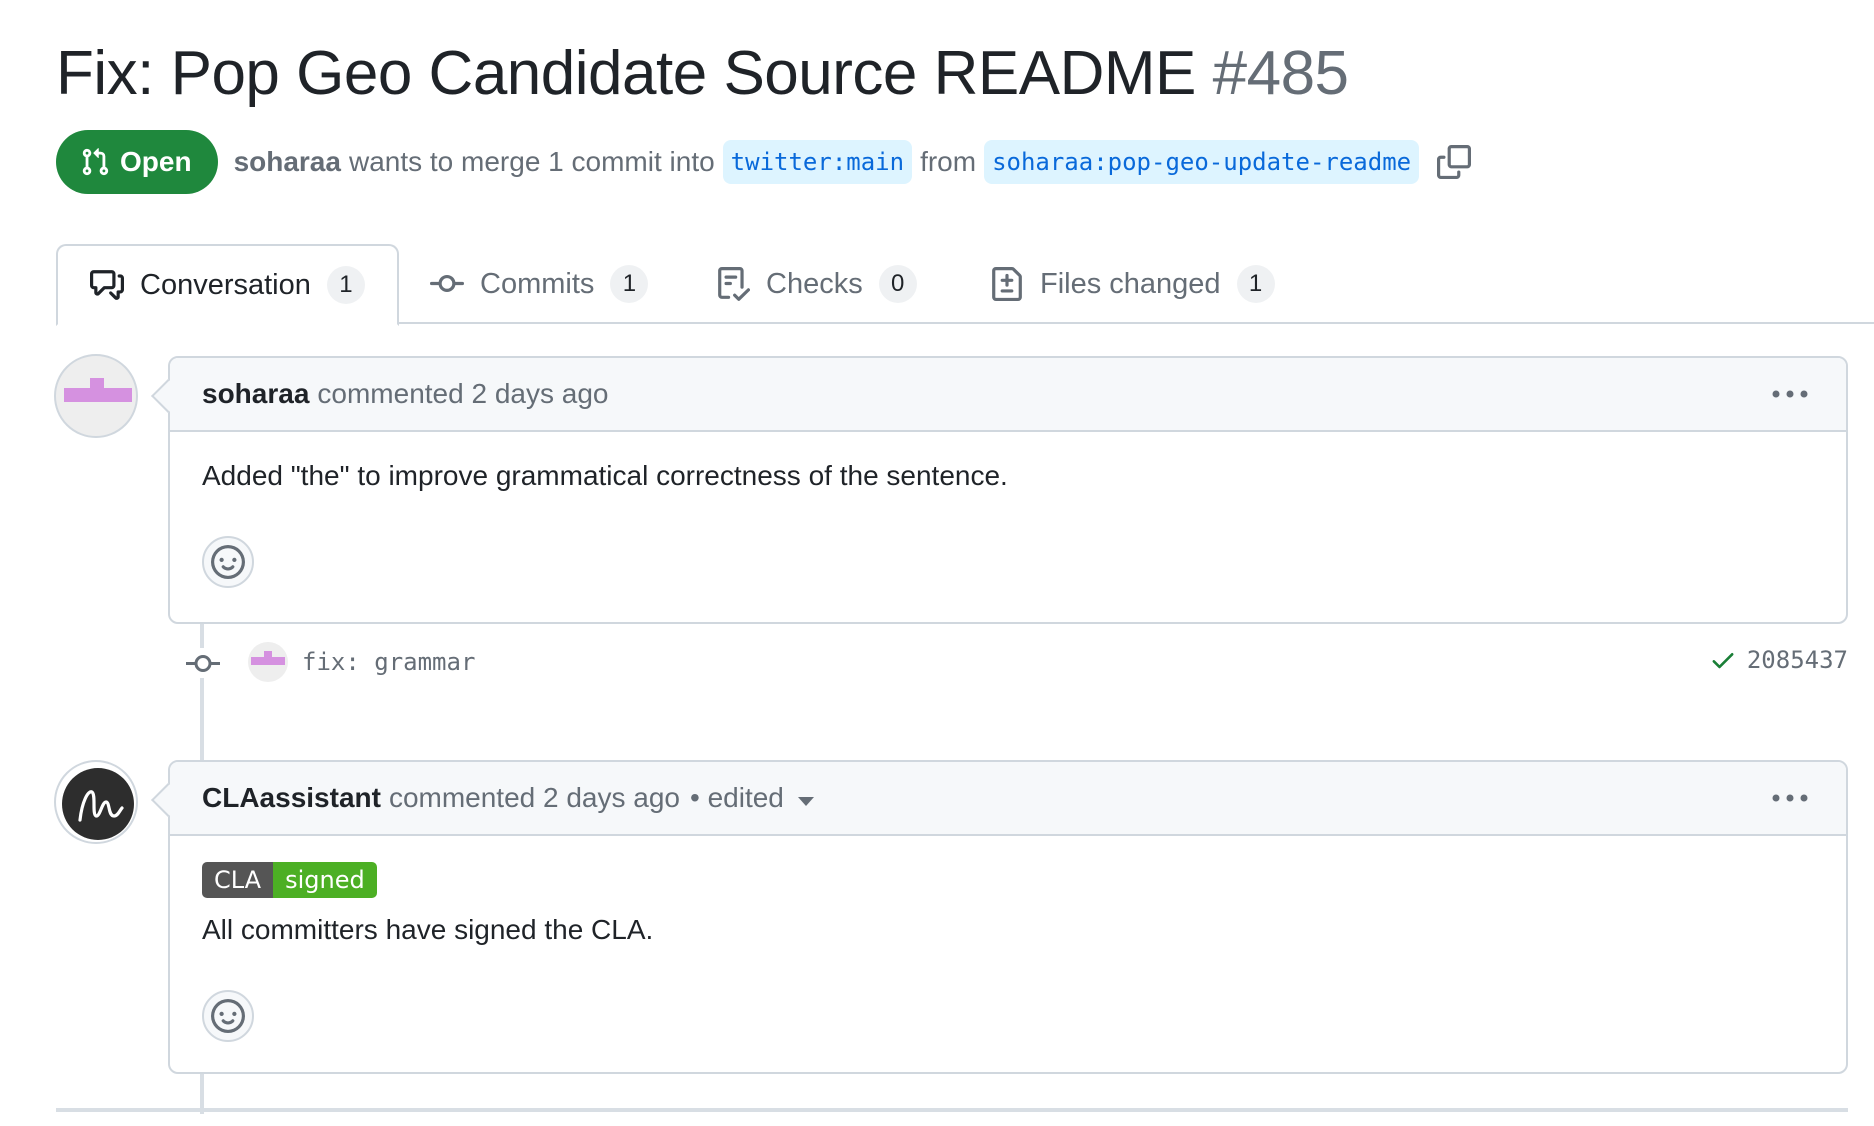 This screenshot has height=1126, width=1874. I want to click on pr-title-text: Fix: Pop Geo Candidate Source README, so click(626, 73).